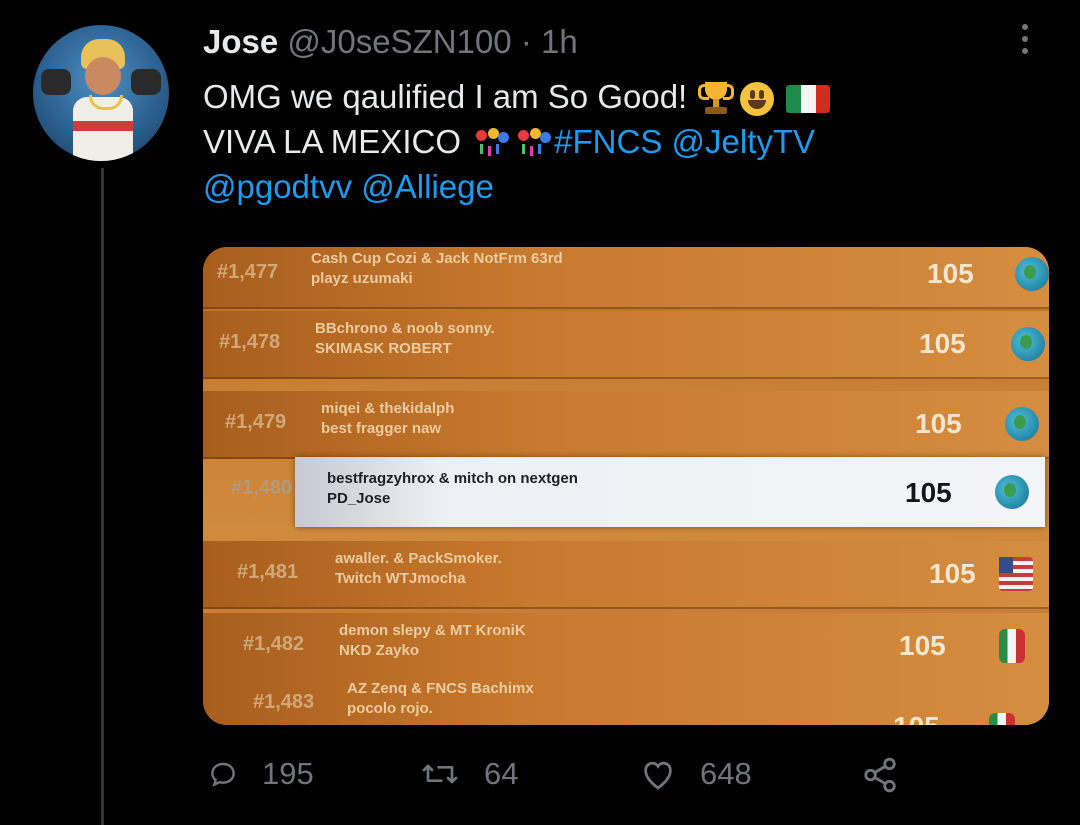 The image size is (1080, 825). I want to click on team-line-1: BBchrono & noob sonny., so click(405, 328).